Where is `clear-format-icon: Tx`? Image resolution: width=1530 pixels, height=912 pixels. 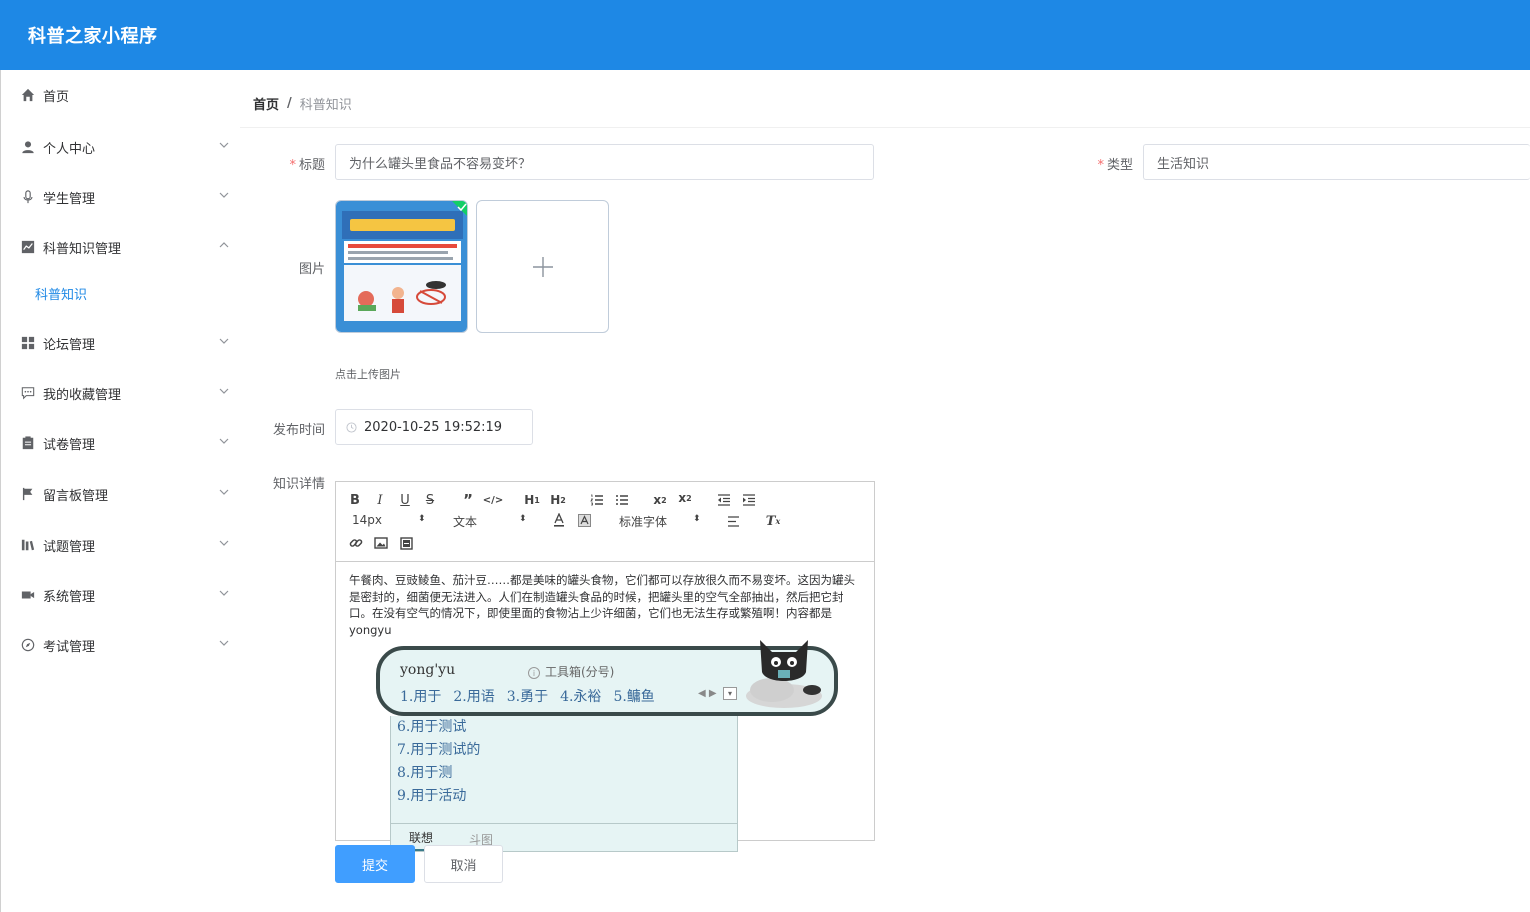 clear-format-icon: Tx is located at coordinates (773, 521).